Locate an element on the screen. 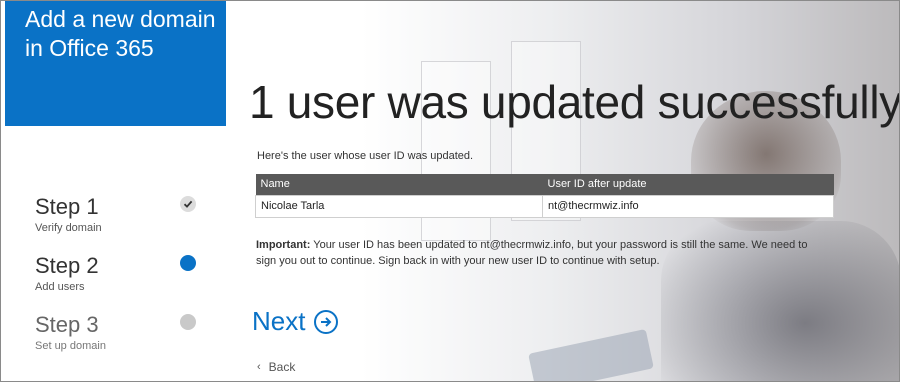  background-tablet is located at coordinates (591, 354).